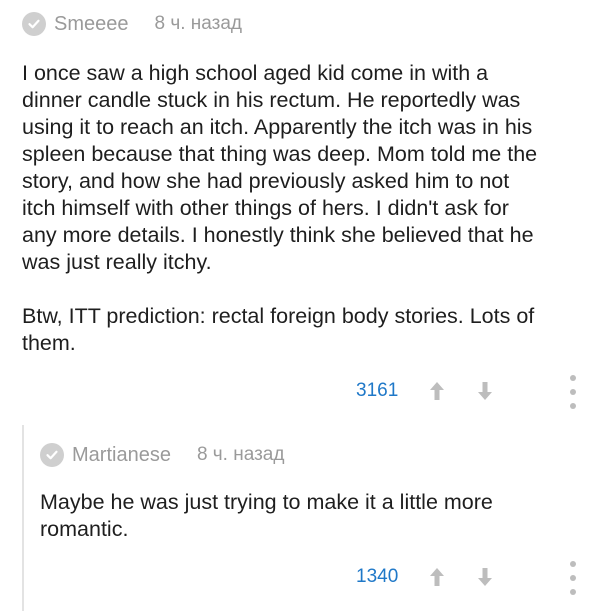  I want to click on reply-header: Martianese 8 ч. назад, so click(162, 455).